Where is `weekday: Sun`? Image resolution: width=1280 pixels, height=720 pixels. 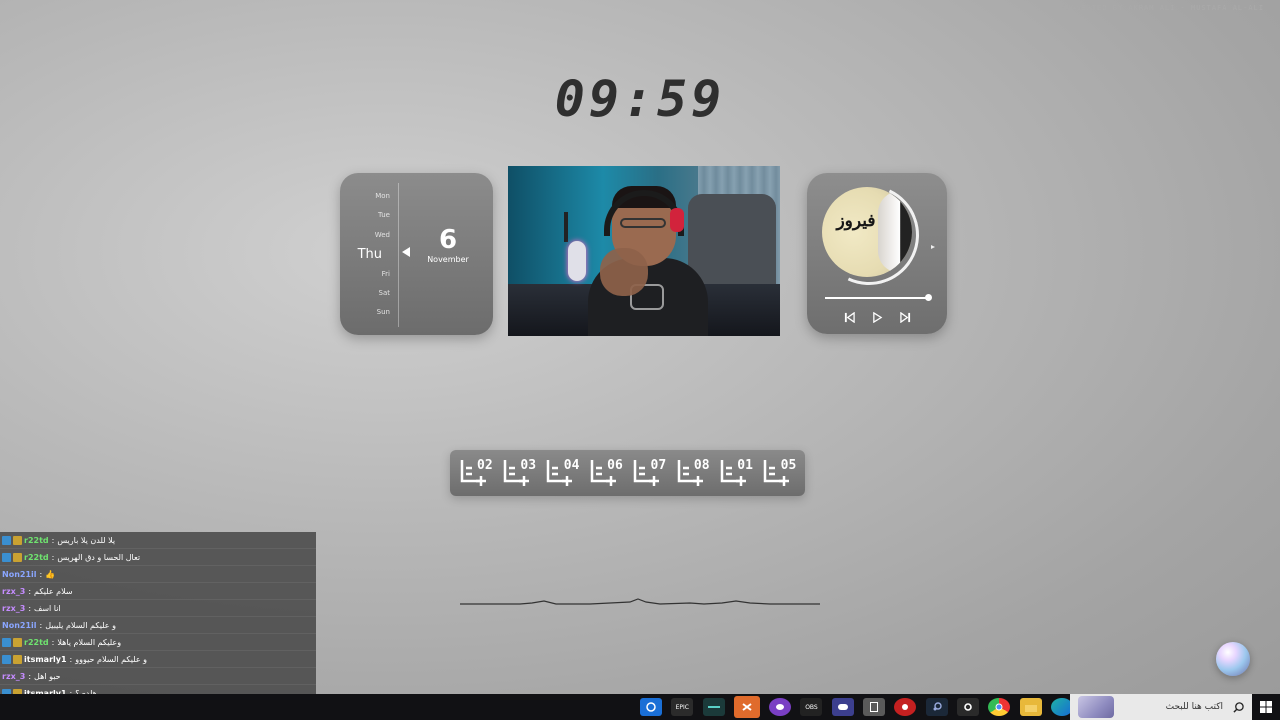 weekday: Sun is located at coordinates (383, 312).